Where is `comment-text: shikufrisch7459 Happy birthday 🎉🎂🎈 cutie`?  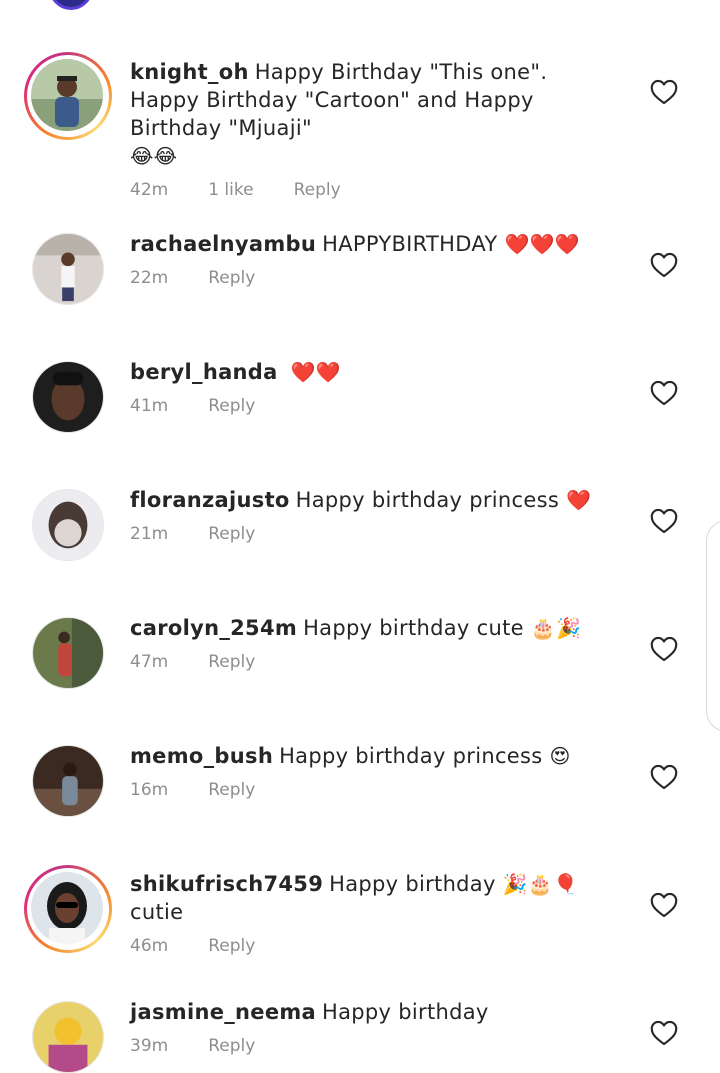 comment-text: shikufrisch7459 Happy birthday 🎉🎂🎈 cutie is located at coordinates (375, 898).